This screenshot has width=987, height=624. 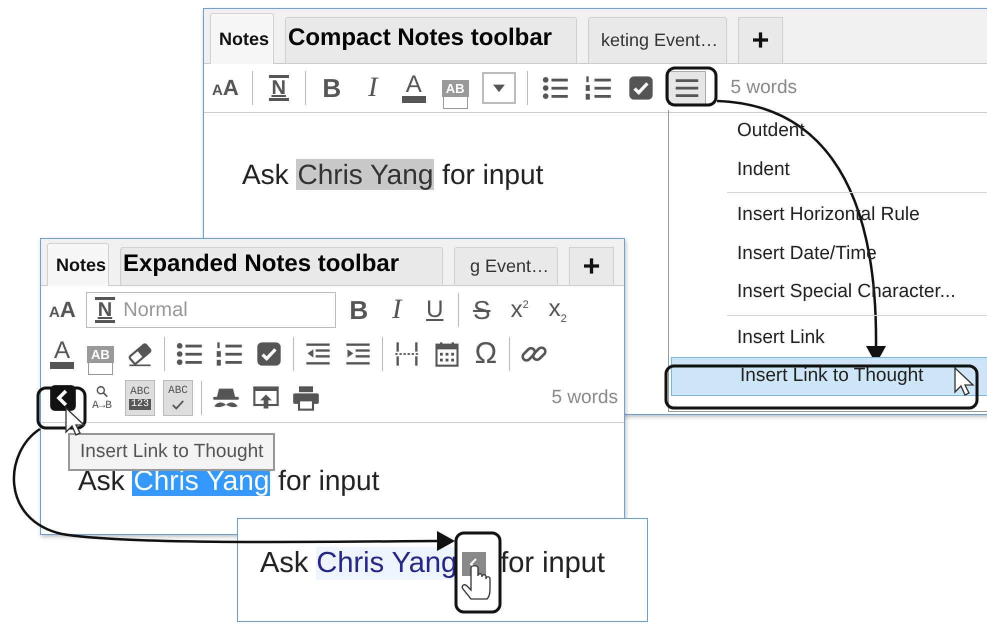 What do you see at coordinates (261, 264) in the screenshot?
I see `callout-label: Expanded Notes toolbar` at bounding box center [261, 264].